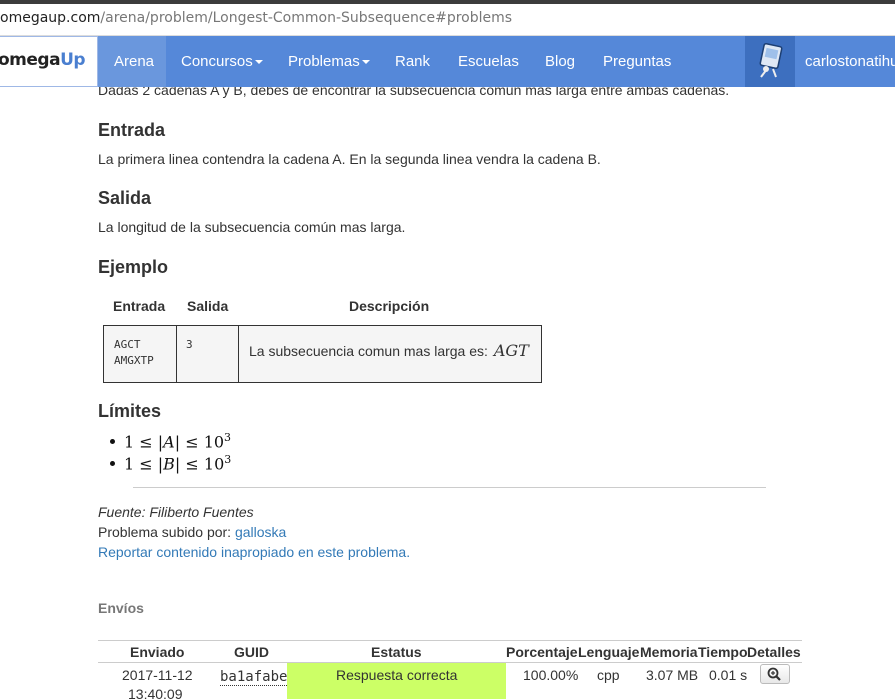 The image size is (895, 699). Describe the element at coordinates (207, 354) in the screenshot. I see `example-output-cell: 3` at that location.